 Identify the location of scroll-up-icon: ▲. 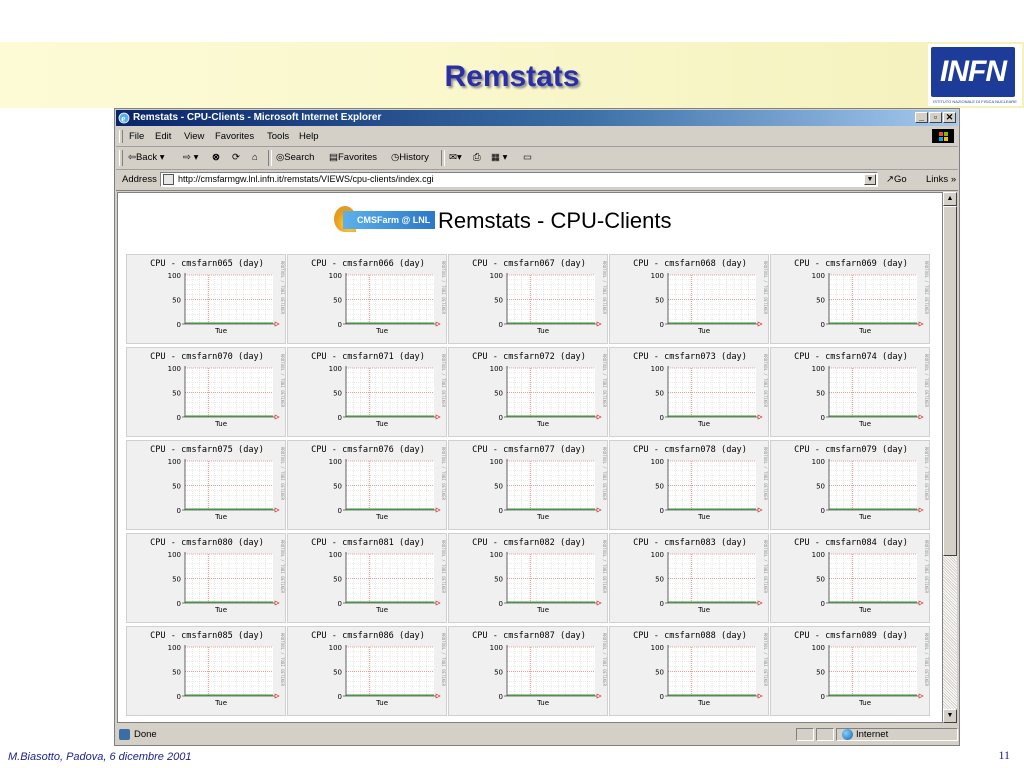
(950, 199).